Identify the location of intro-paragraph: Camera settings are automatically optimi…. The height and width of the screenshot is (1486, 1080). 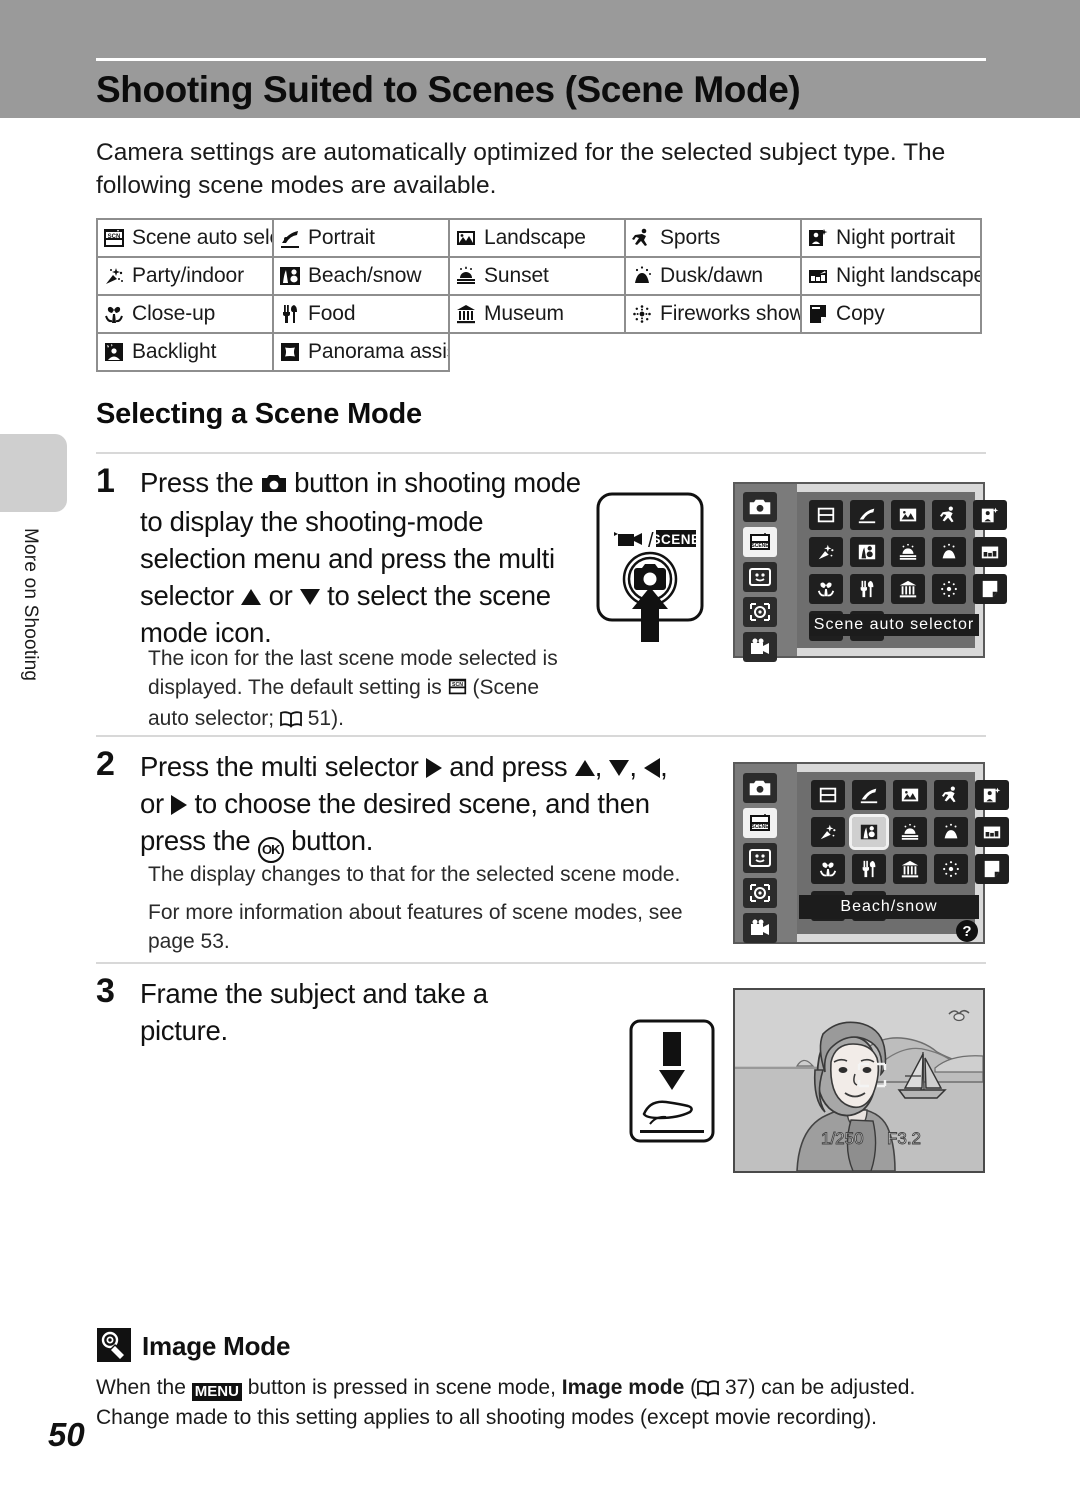
(521, 169).